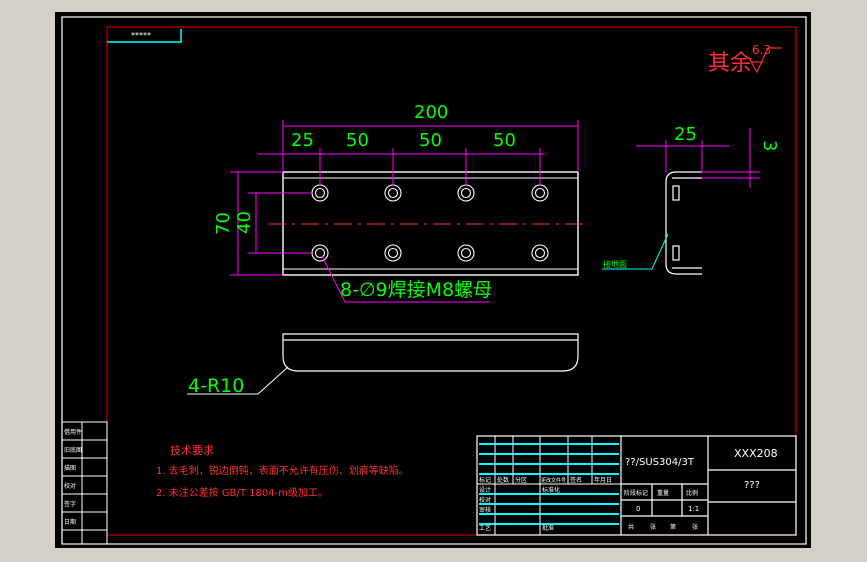  I want to click on tb-approve: 批准, so click(548, 528).